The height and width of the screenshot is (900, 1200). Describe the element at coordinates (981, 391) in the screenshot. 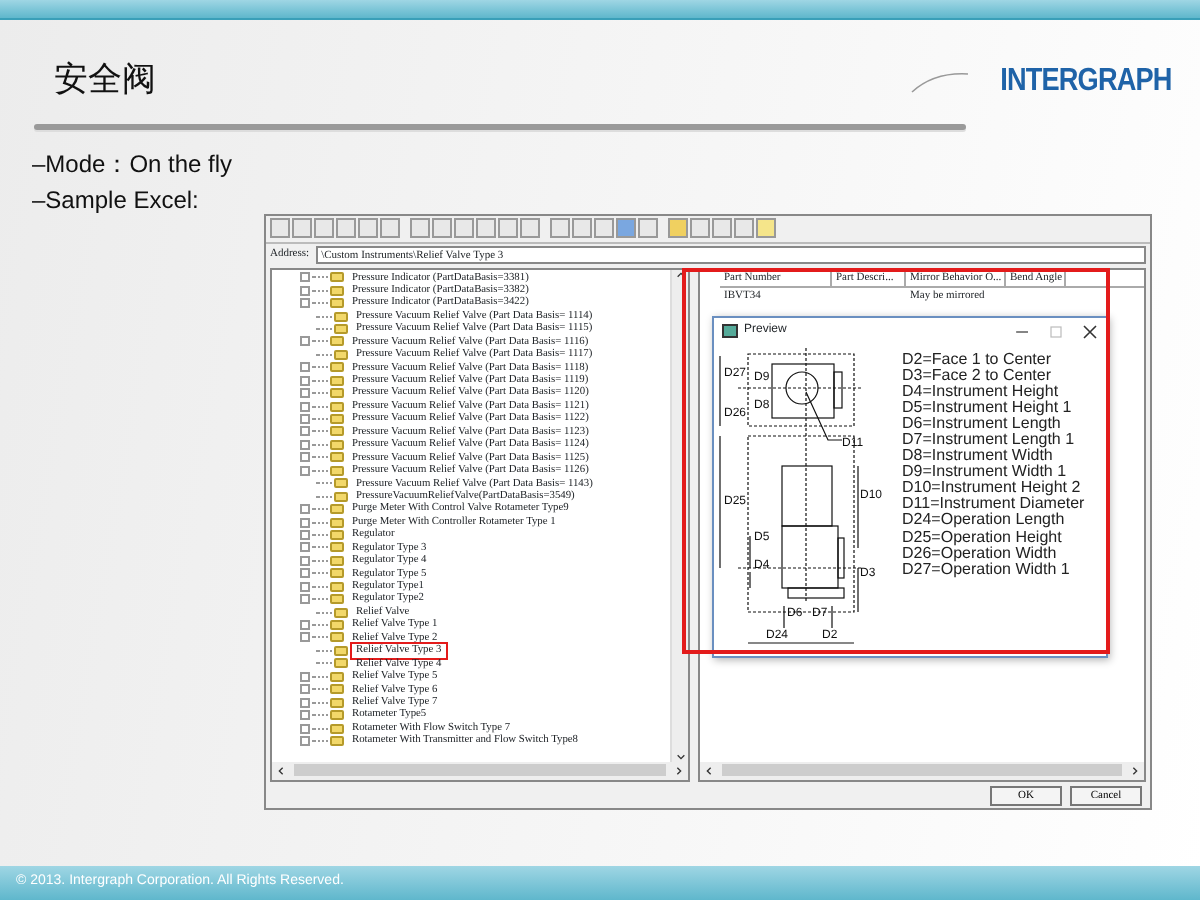

I see `legend-text: D4=Instrument Height` at that location.